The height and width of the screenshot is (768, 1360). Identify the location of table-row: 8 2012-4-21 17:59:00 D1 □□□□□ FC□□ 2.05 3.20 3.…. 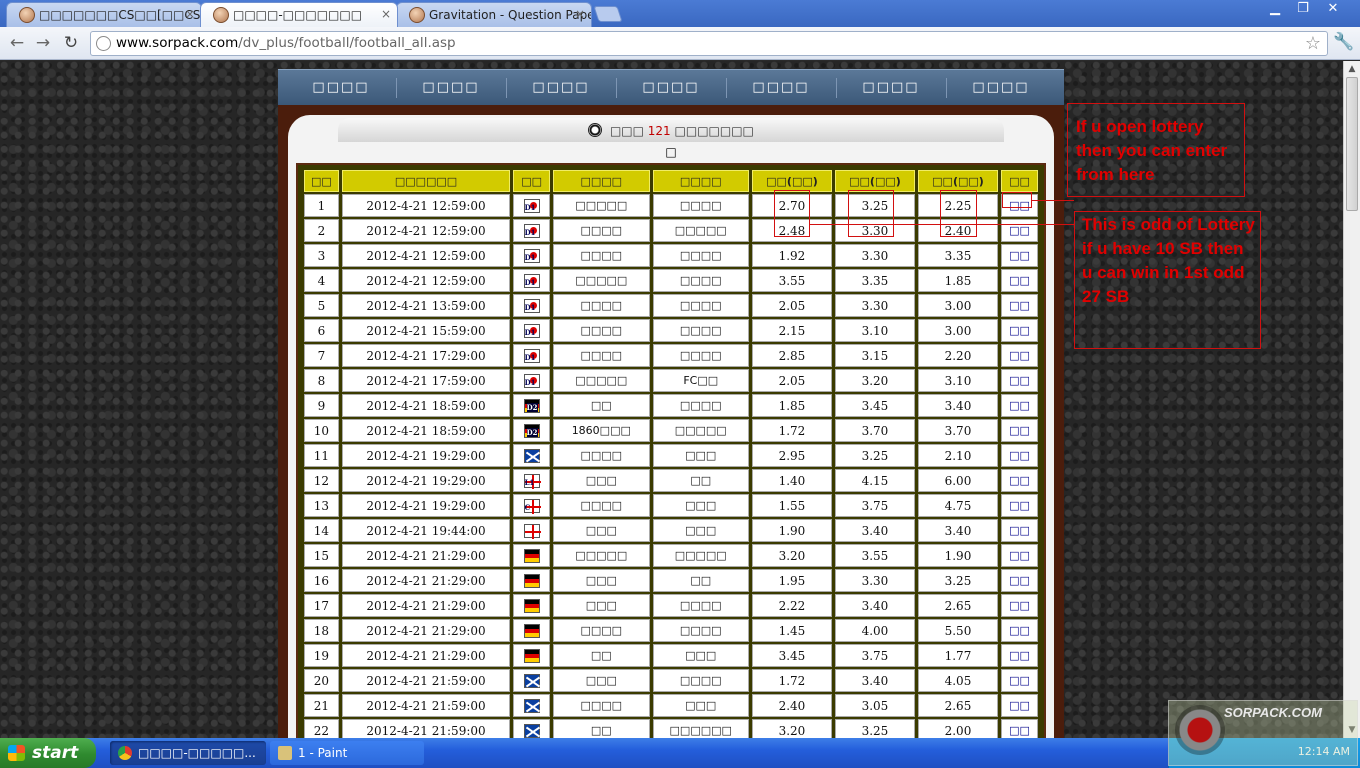
(671, 380).